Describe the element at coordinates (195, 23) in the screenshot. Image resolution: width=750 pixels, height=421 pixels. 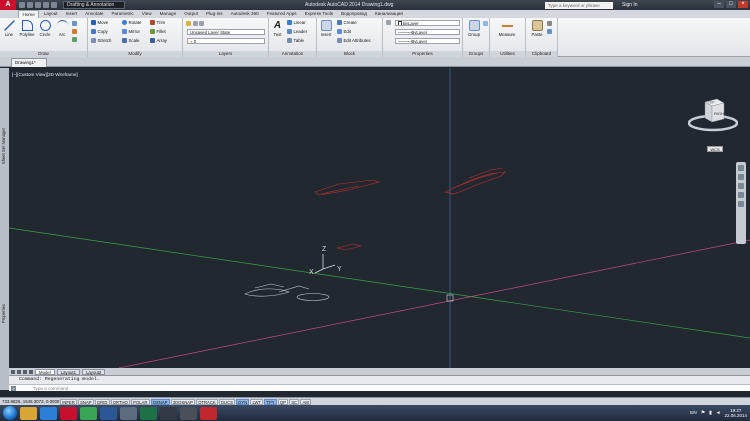
I see `layer-tools-row` at that location.